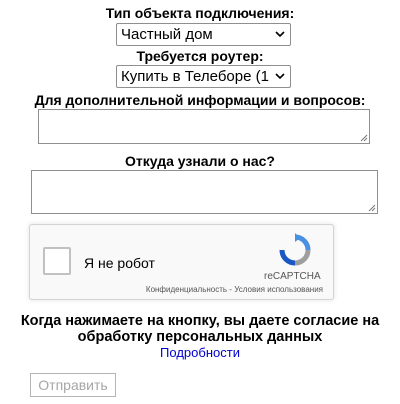  What do you see at coordinates (167, 34) in the screenshot?
I see `connection-type-selected: Частный дом` at bounding box center [167, 34].